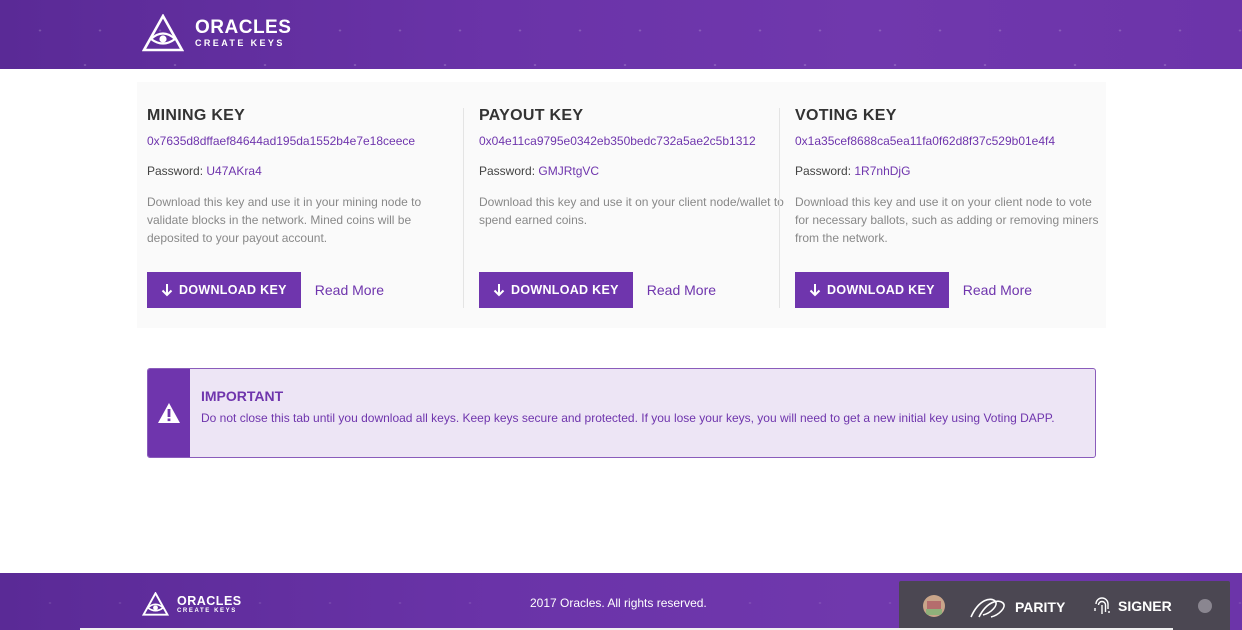 The height and width of the screenshot is (630, 1242). Describe the element at coordinates (934, 606) in the screenshot. I see `identity-avatar` at that location.